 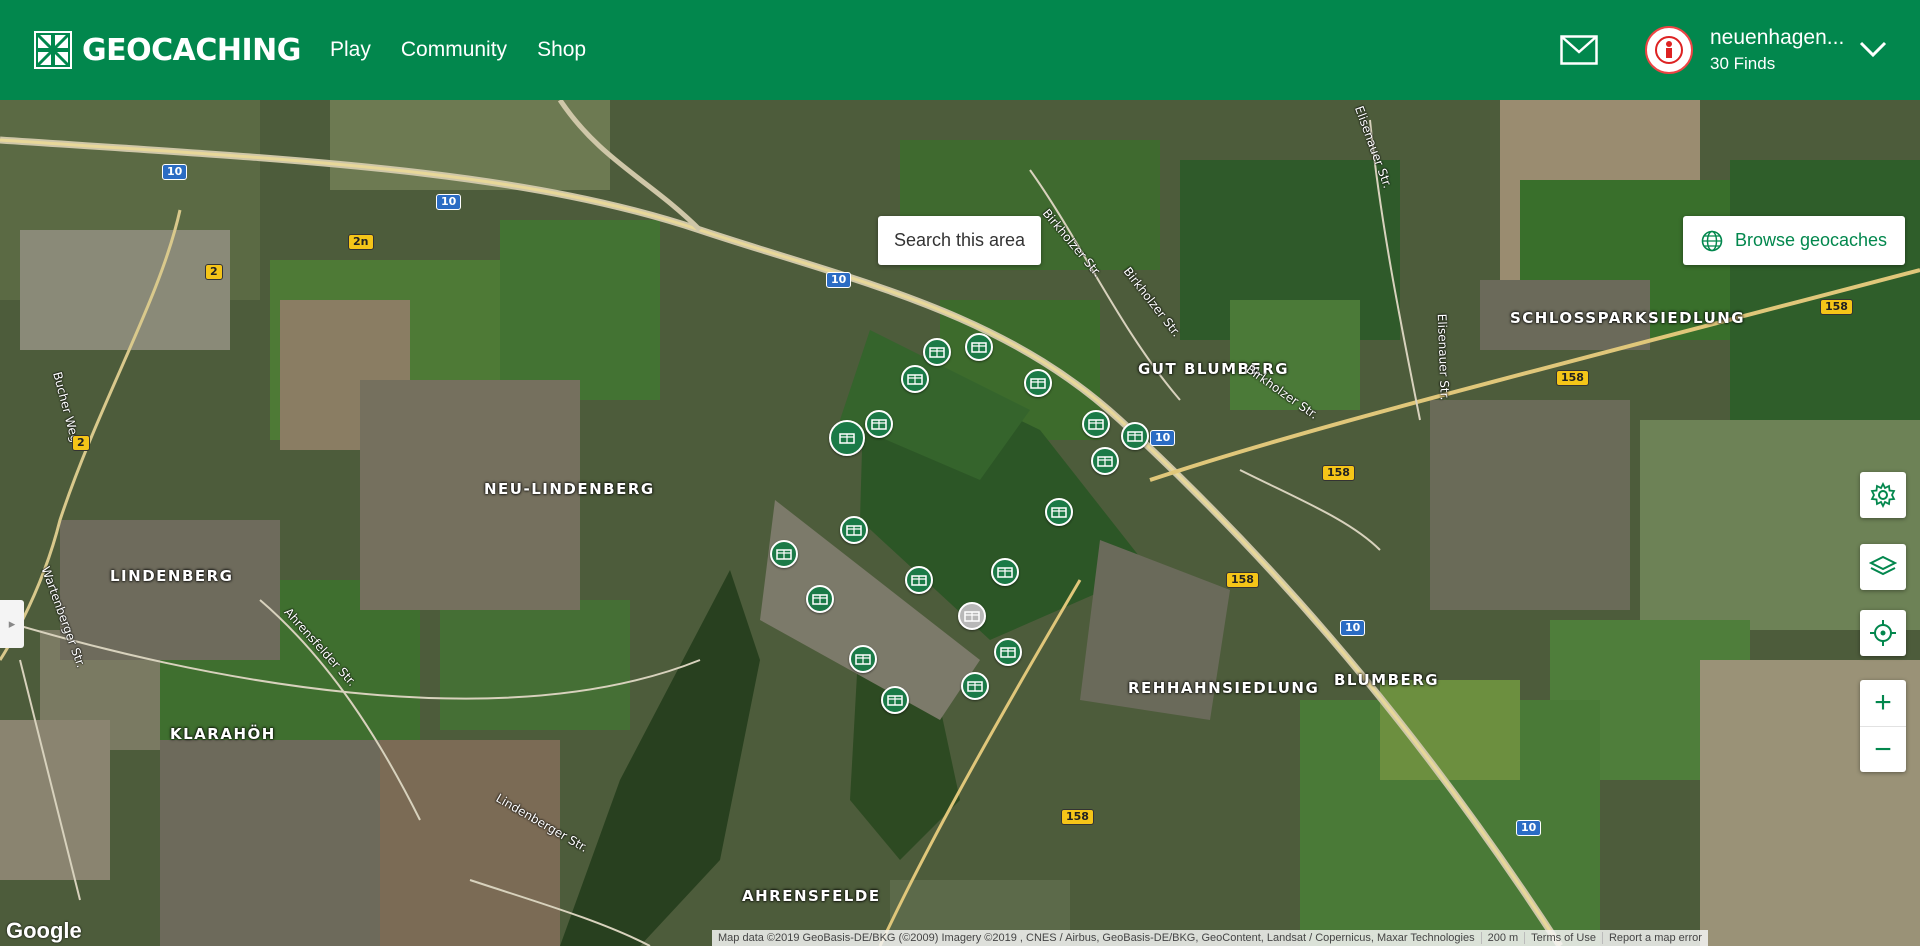 What do you see at coordinates (1443, 357) in the screenshot?
I see `street-label: Elisenauer Str.` at bounding box center [1443, 357].